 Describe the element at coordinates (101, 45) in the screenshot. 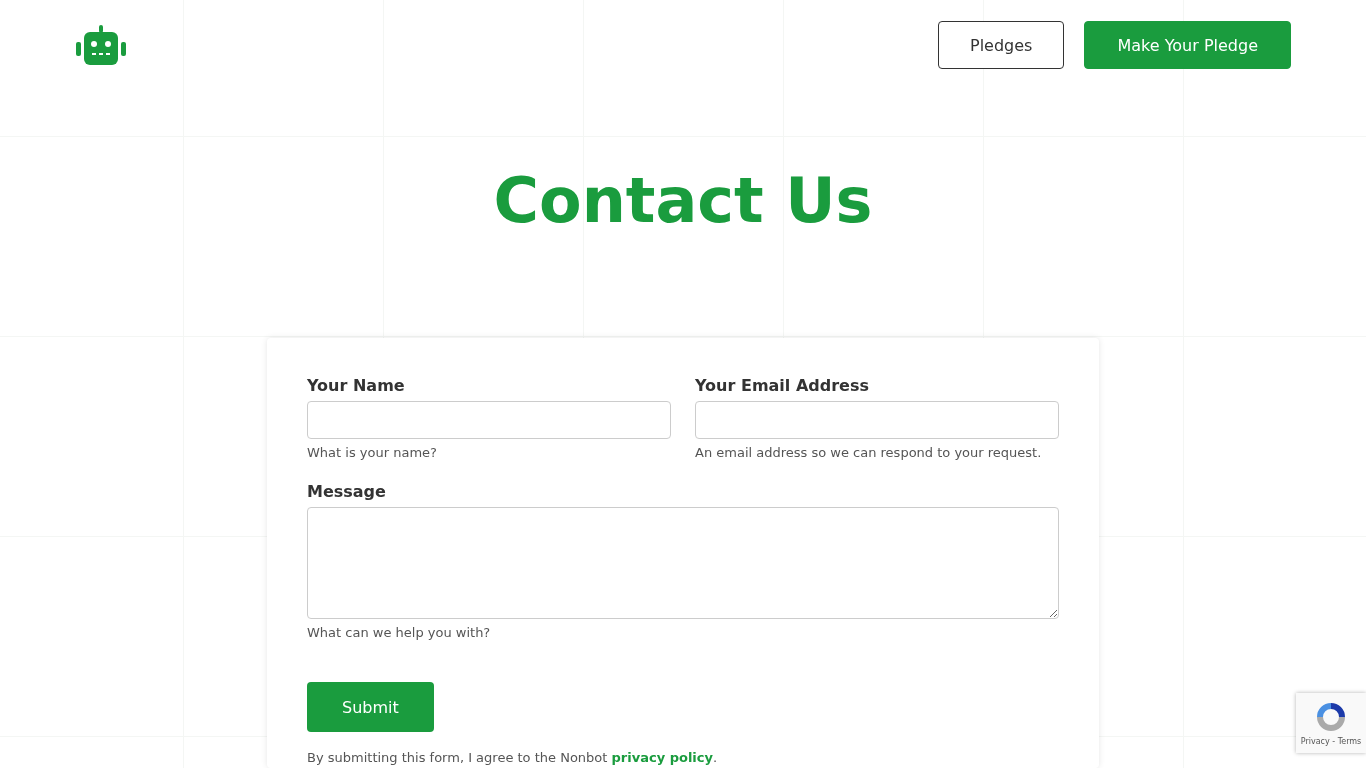

I see `robot-logo` at that location.